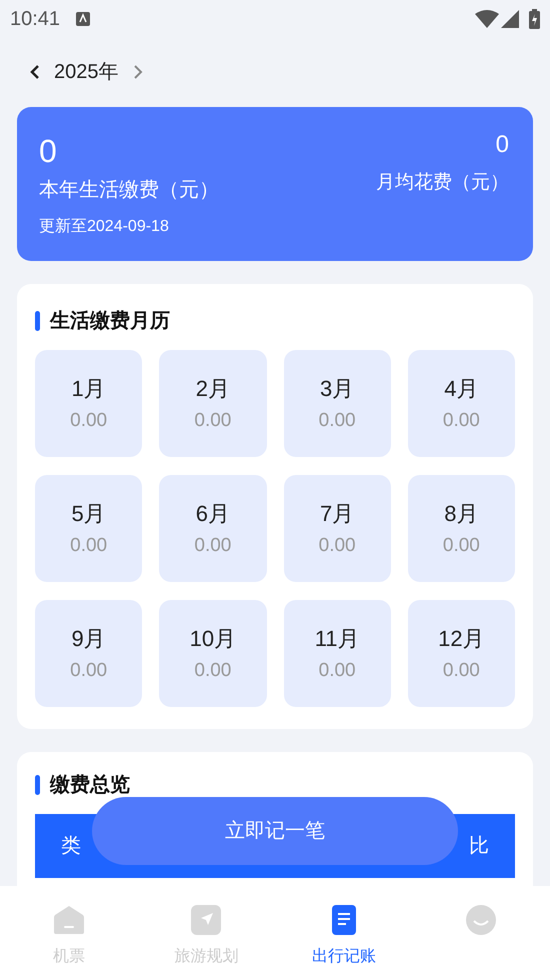 This screenshot has height=977, width=550. What do you see at coordinates (68, 920) in the screenshot?
I see `house-icon` at bounding box center [68, 920].